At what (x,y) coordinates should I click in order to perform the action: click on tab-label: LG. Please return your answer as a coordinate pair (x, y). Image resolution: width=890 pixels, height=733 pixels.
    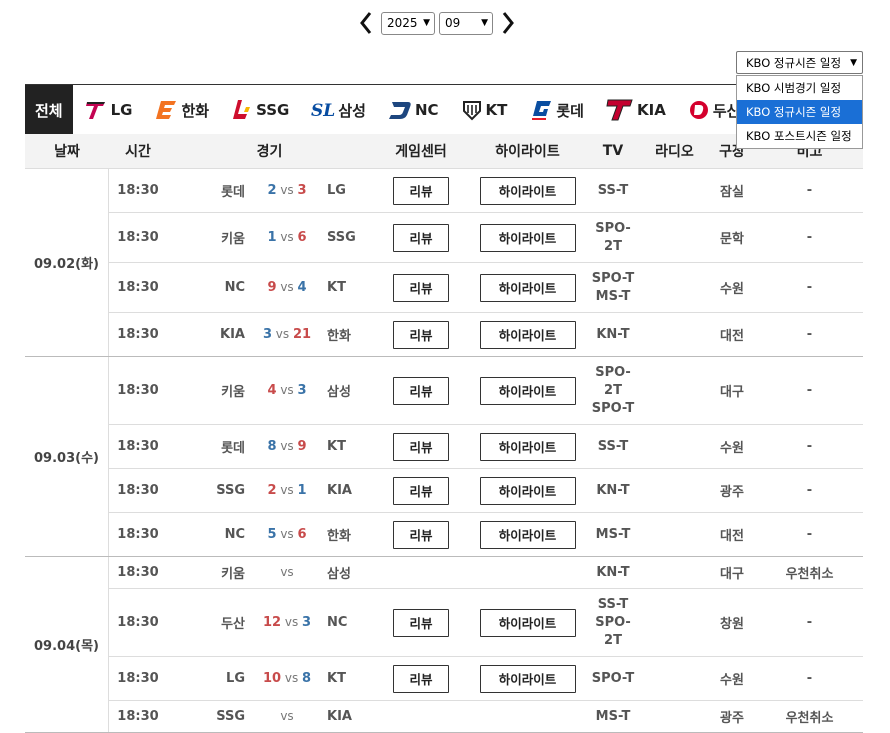
    Looking at the image, I should click on (121, 110).